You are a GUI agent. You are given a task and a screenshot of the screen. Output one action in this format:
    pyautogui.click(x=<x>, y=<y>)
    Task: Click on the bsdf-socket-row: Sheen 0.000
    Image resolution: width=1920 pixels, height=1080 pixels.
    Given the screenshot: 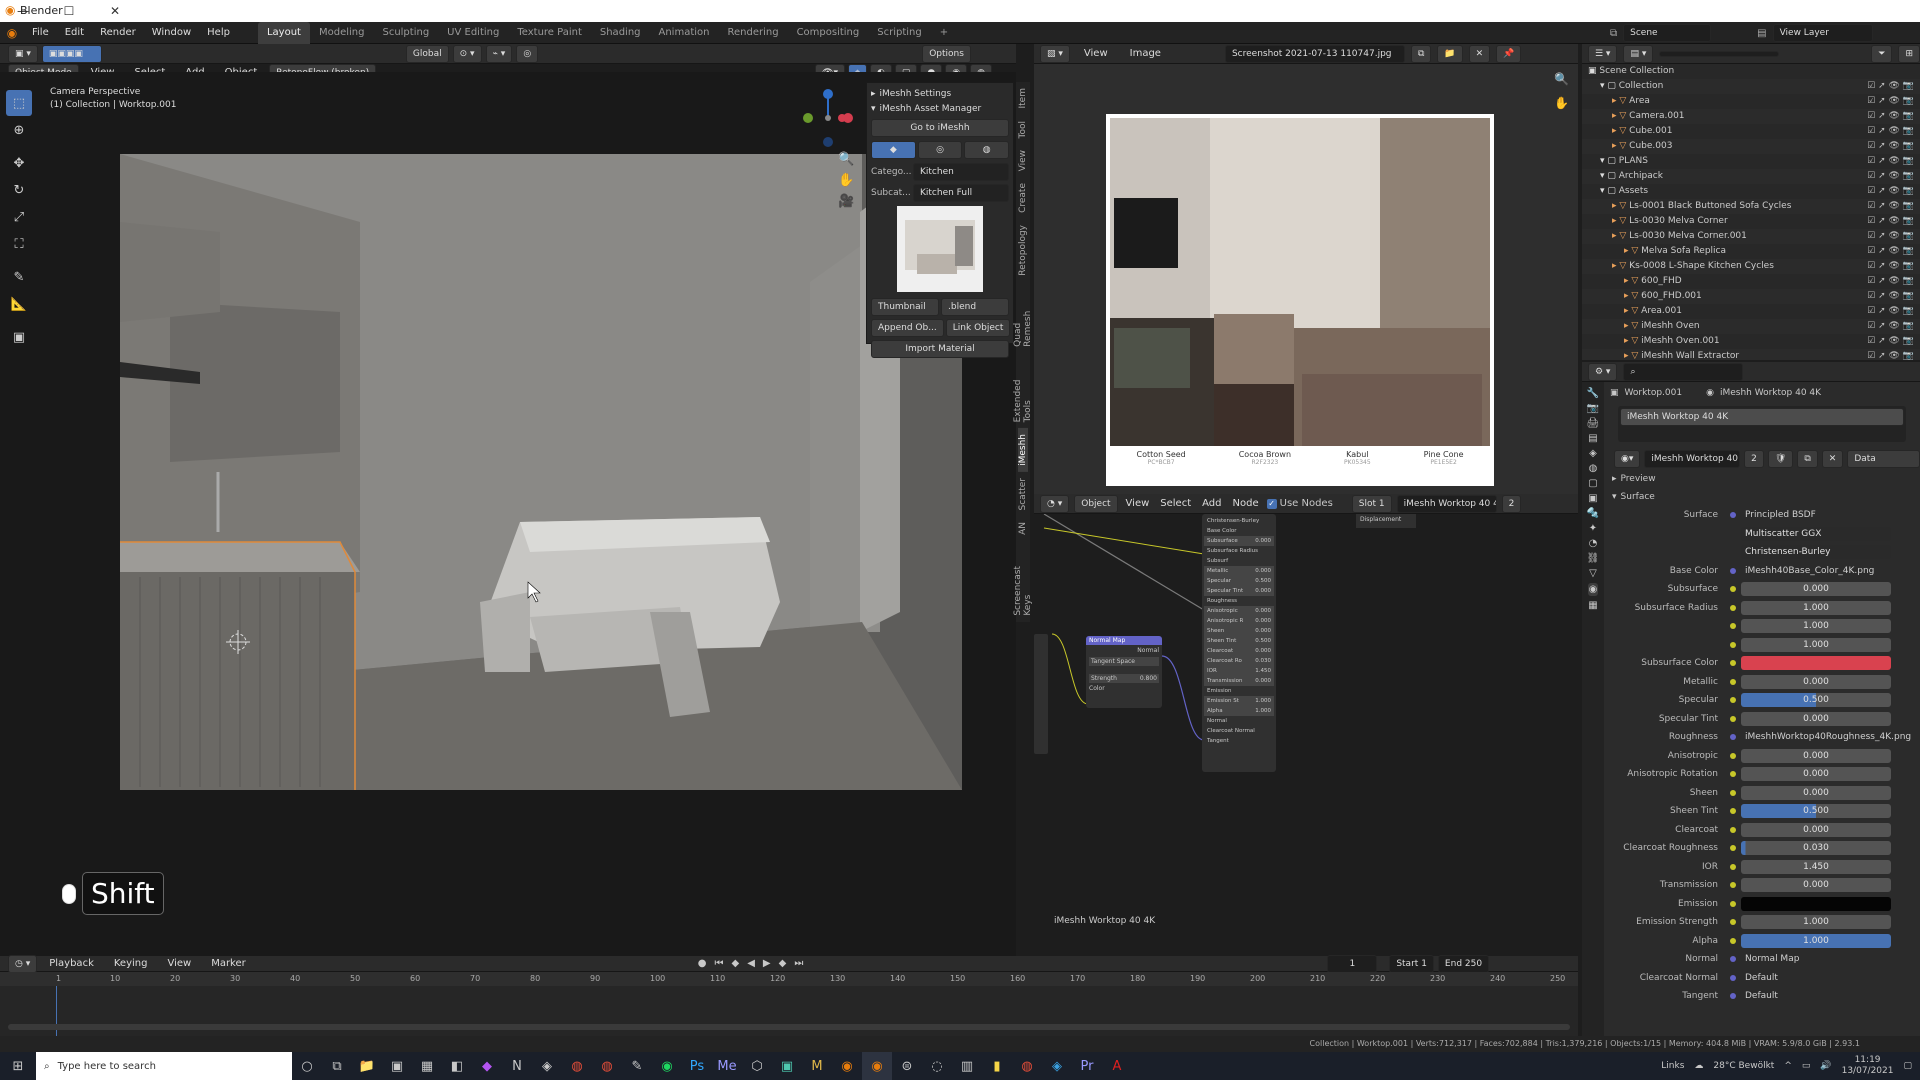 What is the action you would take?
    pyautogui.click(x=1239, y=631)
    